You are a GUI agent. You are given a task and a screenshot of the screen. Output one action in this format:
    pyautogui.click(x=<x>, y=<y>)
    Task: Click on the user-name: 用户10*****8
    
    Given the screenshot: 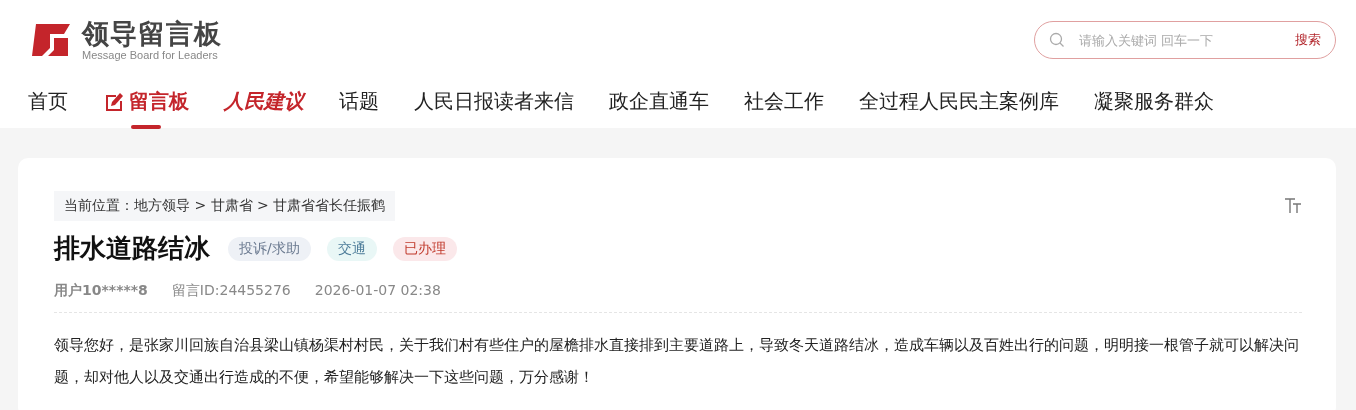 What is the action you would take?
    pyautogui.click(x=101, y=291)
    